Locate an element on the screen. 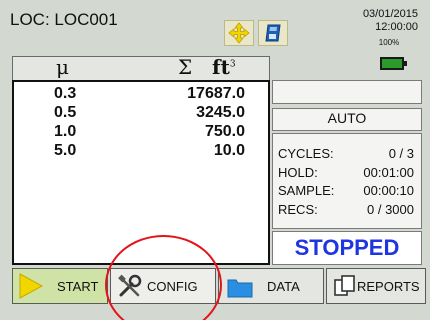 This screenshot has width=430, height=320. battery-tip is located at coordinates (405, 63).